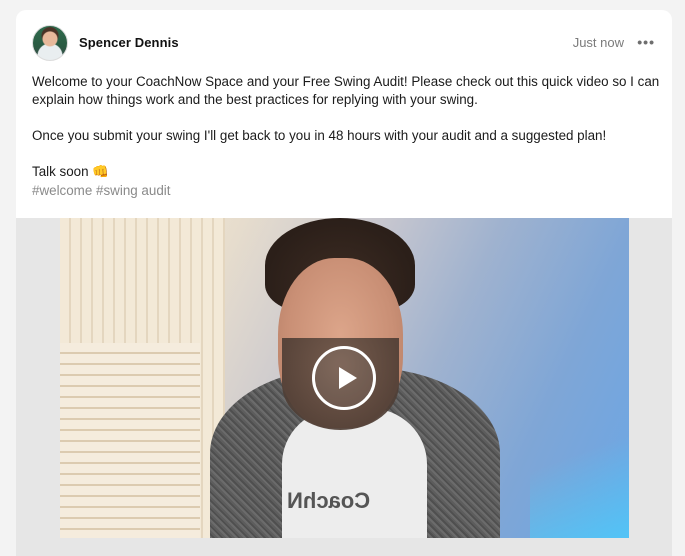 This screenshot has width=685, height=556. Describe the element at coordinates (130, 440) in the screenshot. I see `window-blind-lower` at that location.